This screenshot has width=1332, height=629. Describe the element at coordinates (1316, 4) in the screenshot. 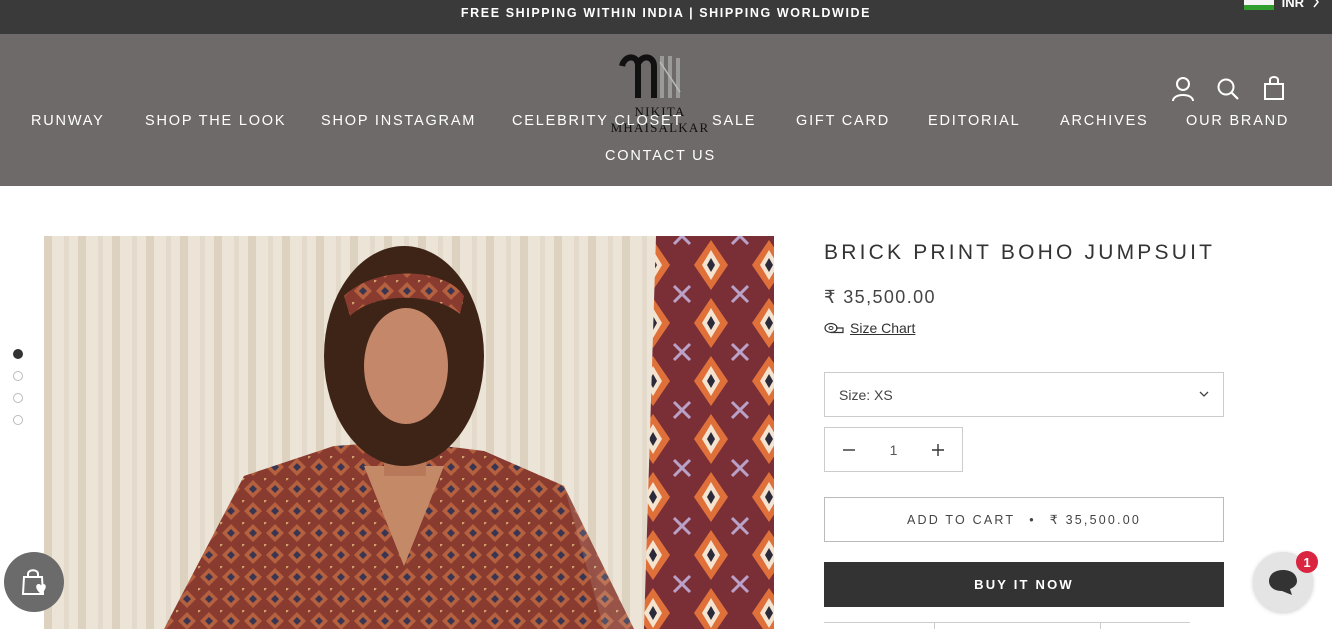

I see `chevron-right-icon` at that location.